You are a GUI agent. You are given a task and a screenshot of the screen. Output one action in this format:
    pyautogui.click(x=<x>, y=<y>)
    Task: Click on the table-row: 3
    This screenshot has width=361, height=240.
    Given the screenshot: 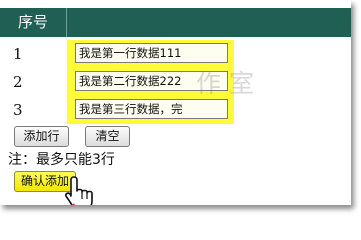 What is the action you would take?
    pyautogui.click(x=175, y=110)
    